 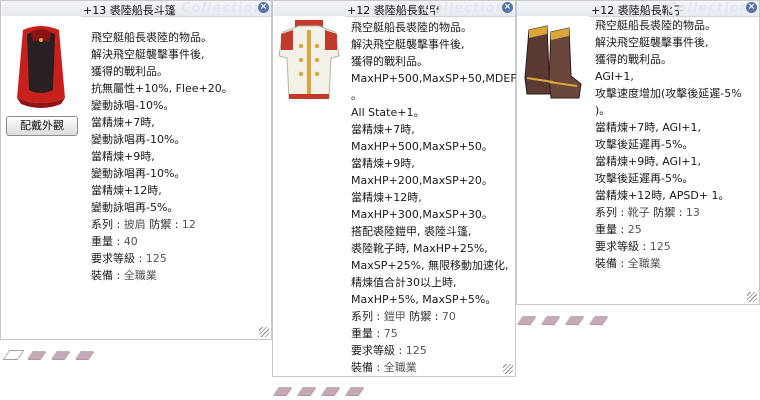 What do you see at coordinates (445, 333) in the screenshot?
I see `stat-weight-row: 重量 : 75` at bounding box center [445, 333].